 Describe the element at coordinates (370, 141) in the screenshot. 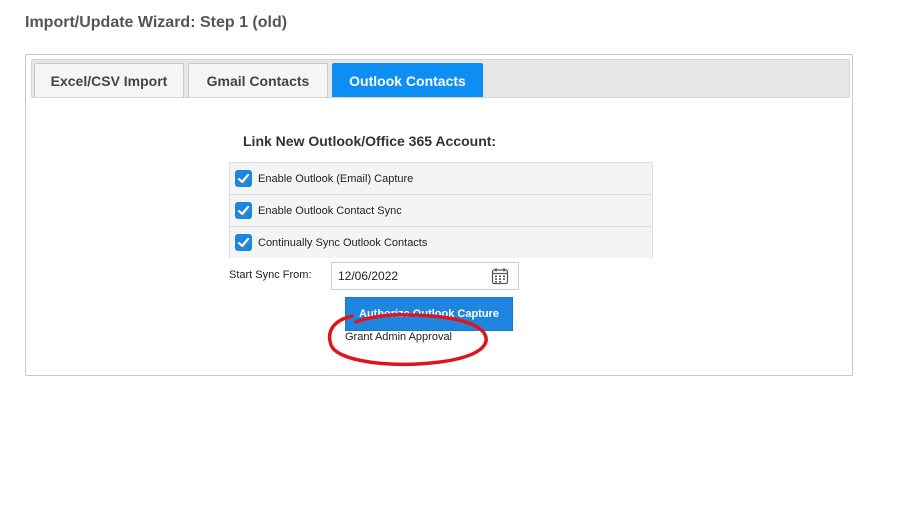

I see `section-heading: Link New Outlook/Office 365 Account:` at that location.